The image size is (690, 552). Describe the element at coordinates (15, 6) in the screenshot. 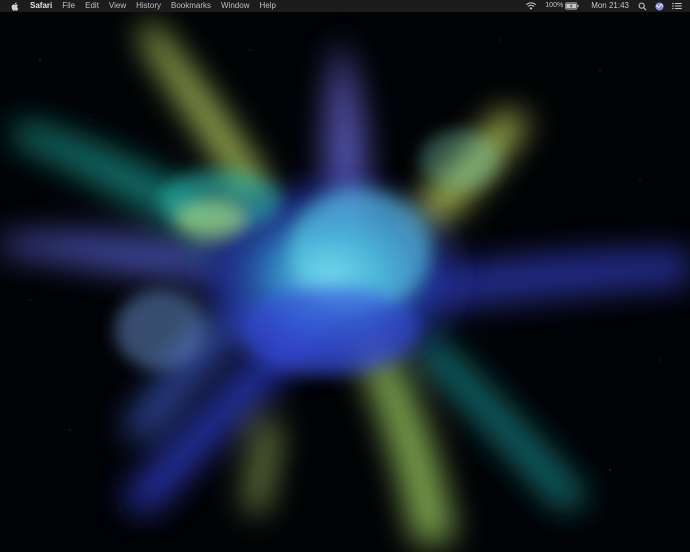

I see `apple-logo-icon` at that location.